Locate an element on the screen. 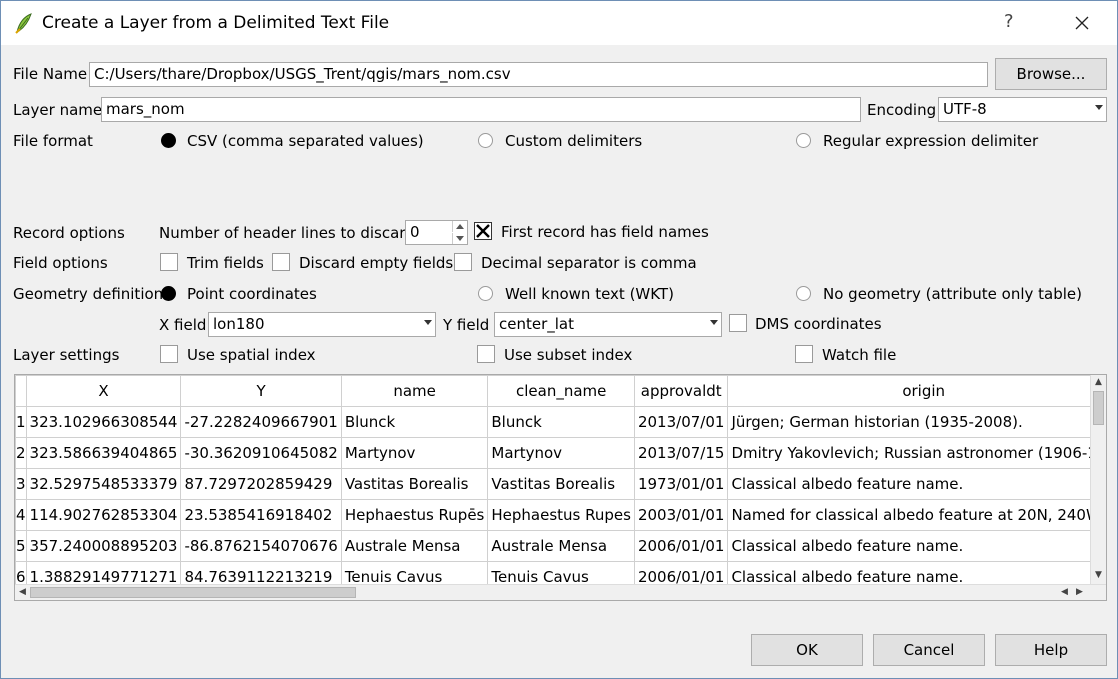  horizontal-scroll-thumb is located at coordinates (193, 592).